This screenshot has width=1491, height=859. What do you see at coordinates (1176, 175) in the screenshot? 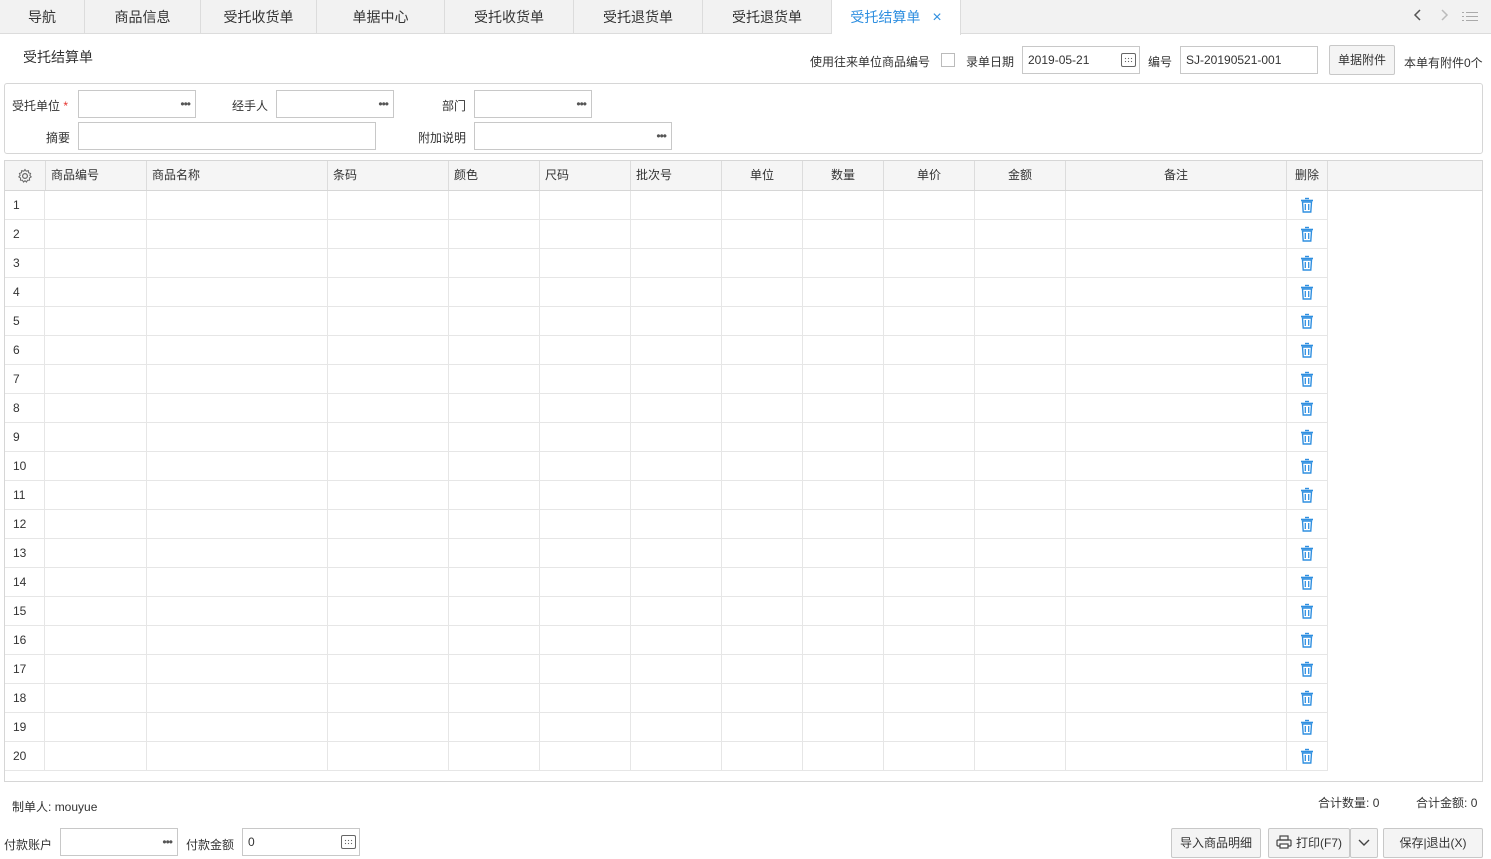
I see `col-remark: 备注` at bounding box center [1176, 175].